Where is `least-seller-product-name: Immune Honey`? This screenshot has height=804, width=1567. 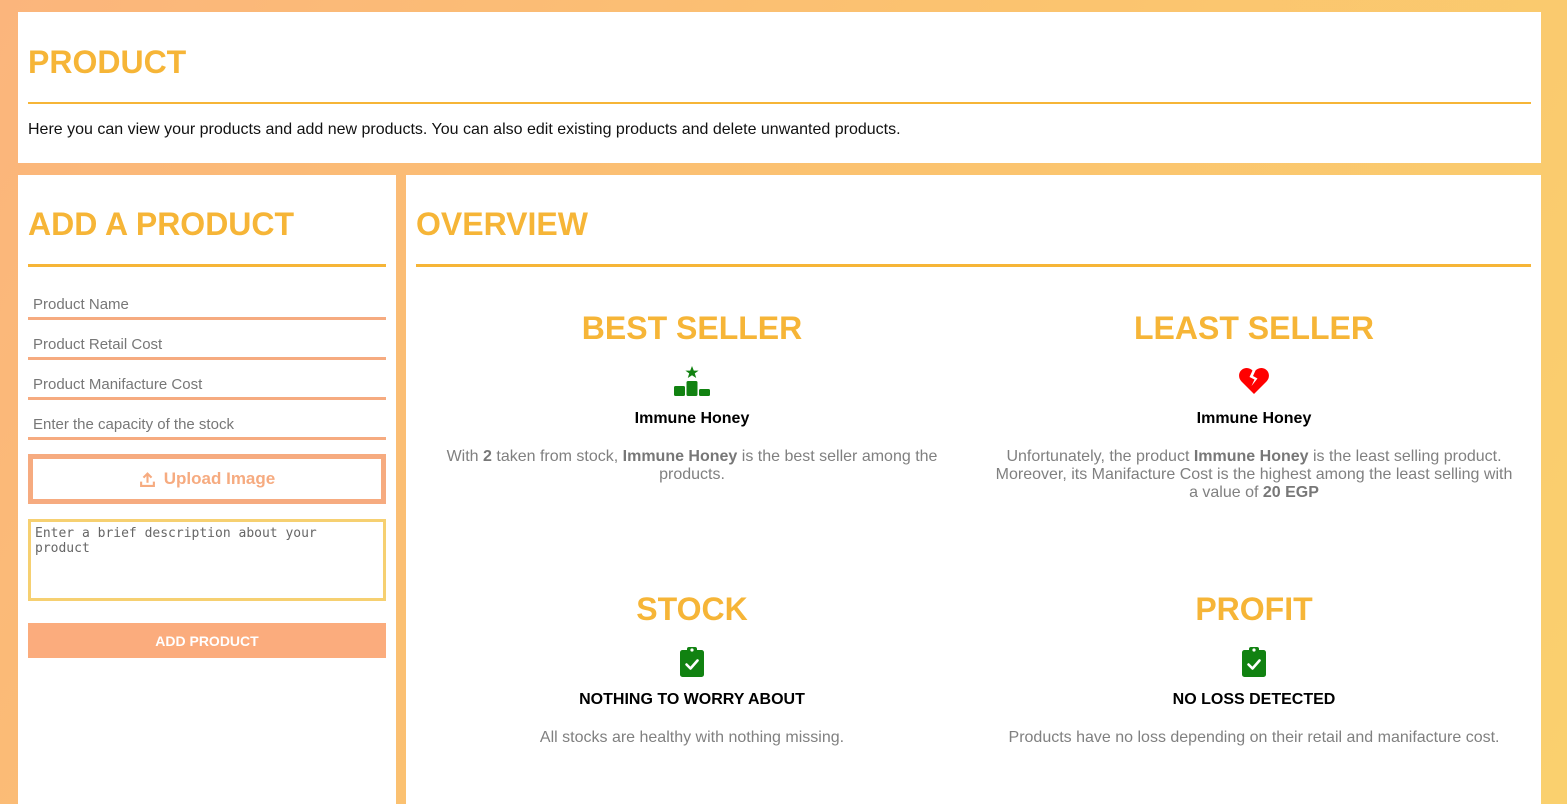 least-seller-product-name: Immune Honey is located at coordinates (1254, 418).